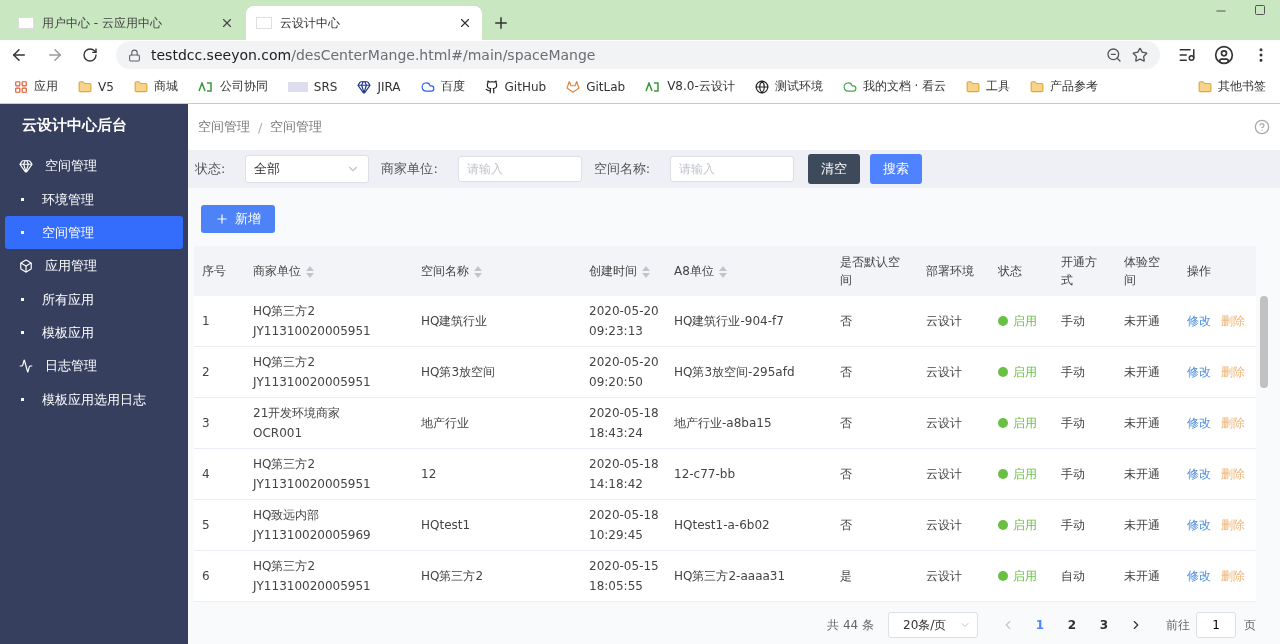 The width and height of the screenshot is (1280, 644). I want to click on new-tab-icon, so click(501, 23).